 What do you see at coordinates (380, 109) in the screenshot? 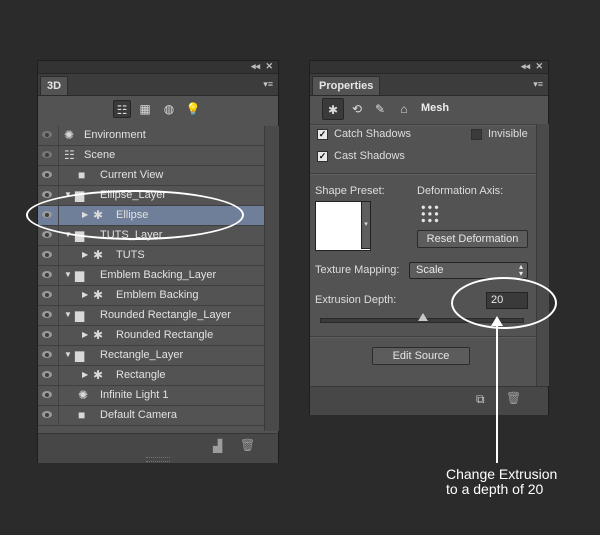
I see `cap-mode-icon: ✎` at bounding box center [380, 109].